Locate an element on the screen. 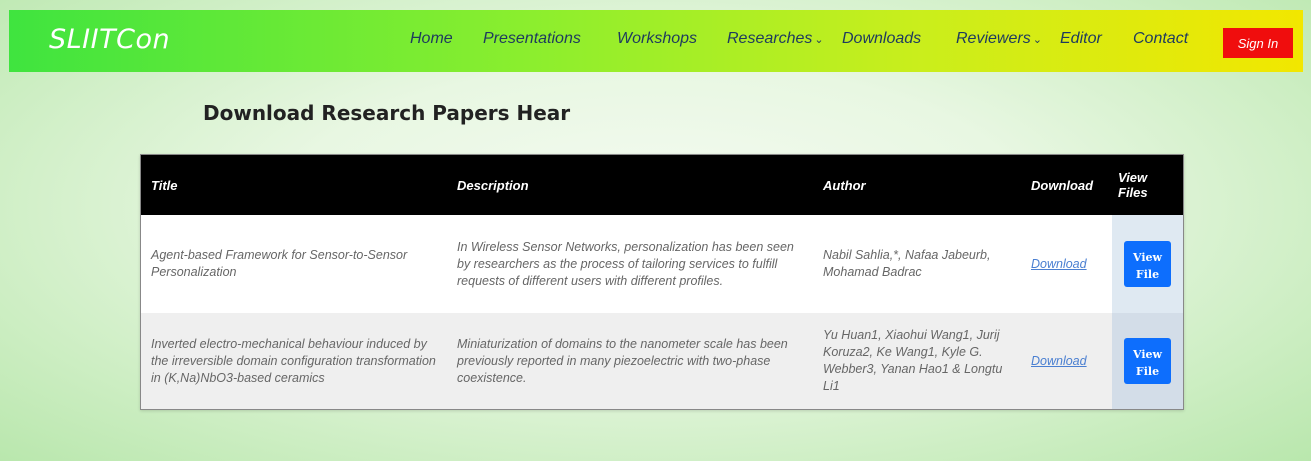 This screenshot has height=461, width=1311. header-description: Description is located at coordinates (493, 185).